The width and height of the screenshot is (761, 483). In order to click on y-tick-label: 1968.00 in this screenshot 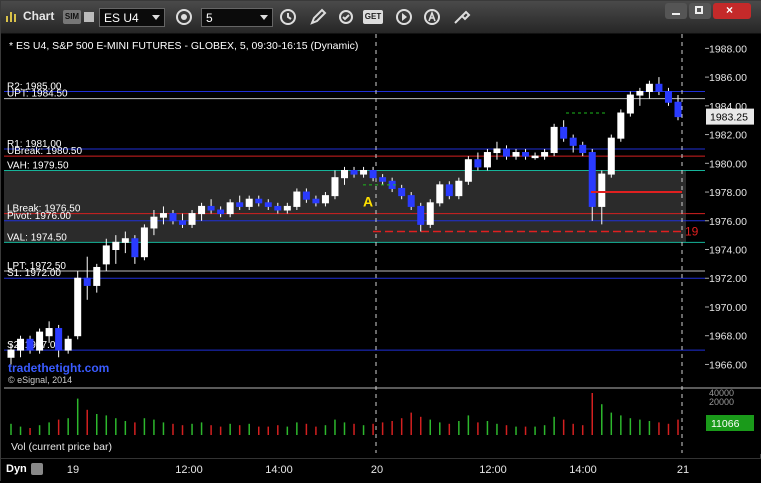, I will do `click(728, 337)`.